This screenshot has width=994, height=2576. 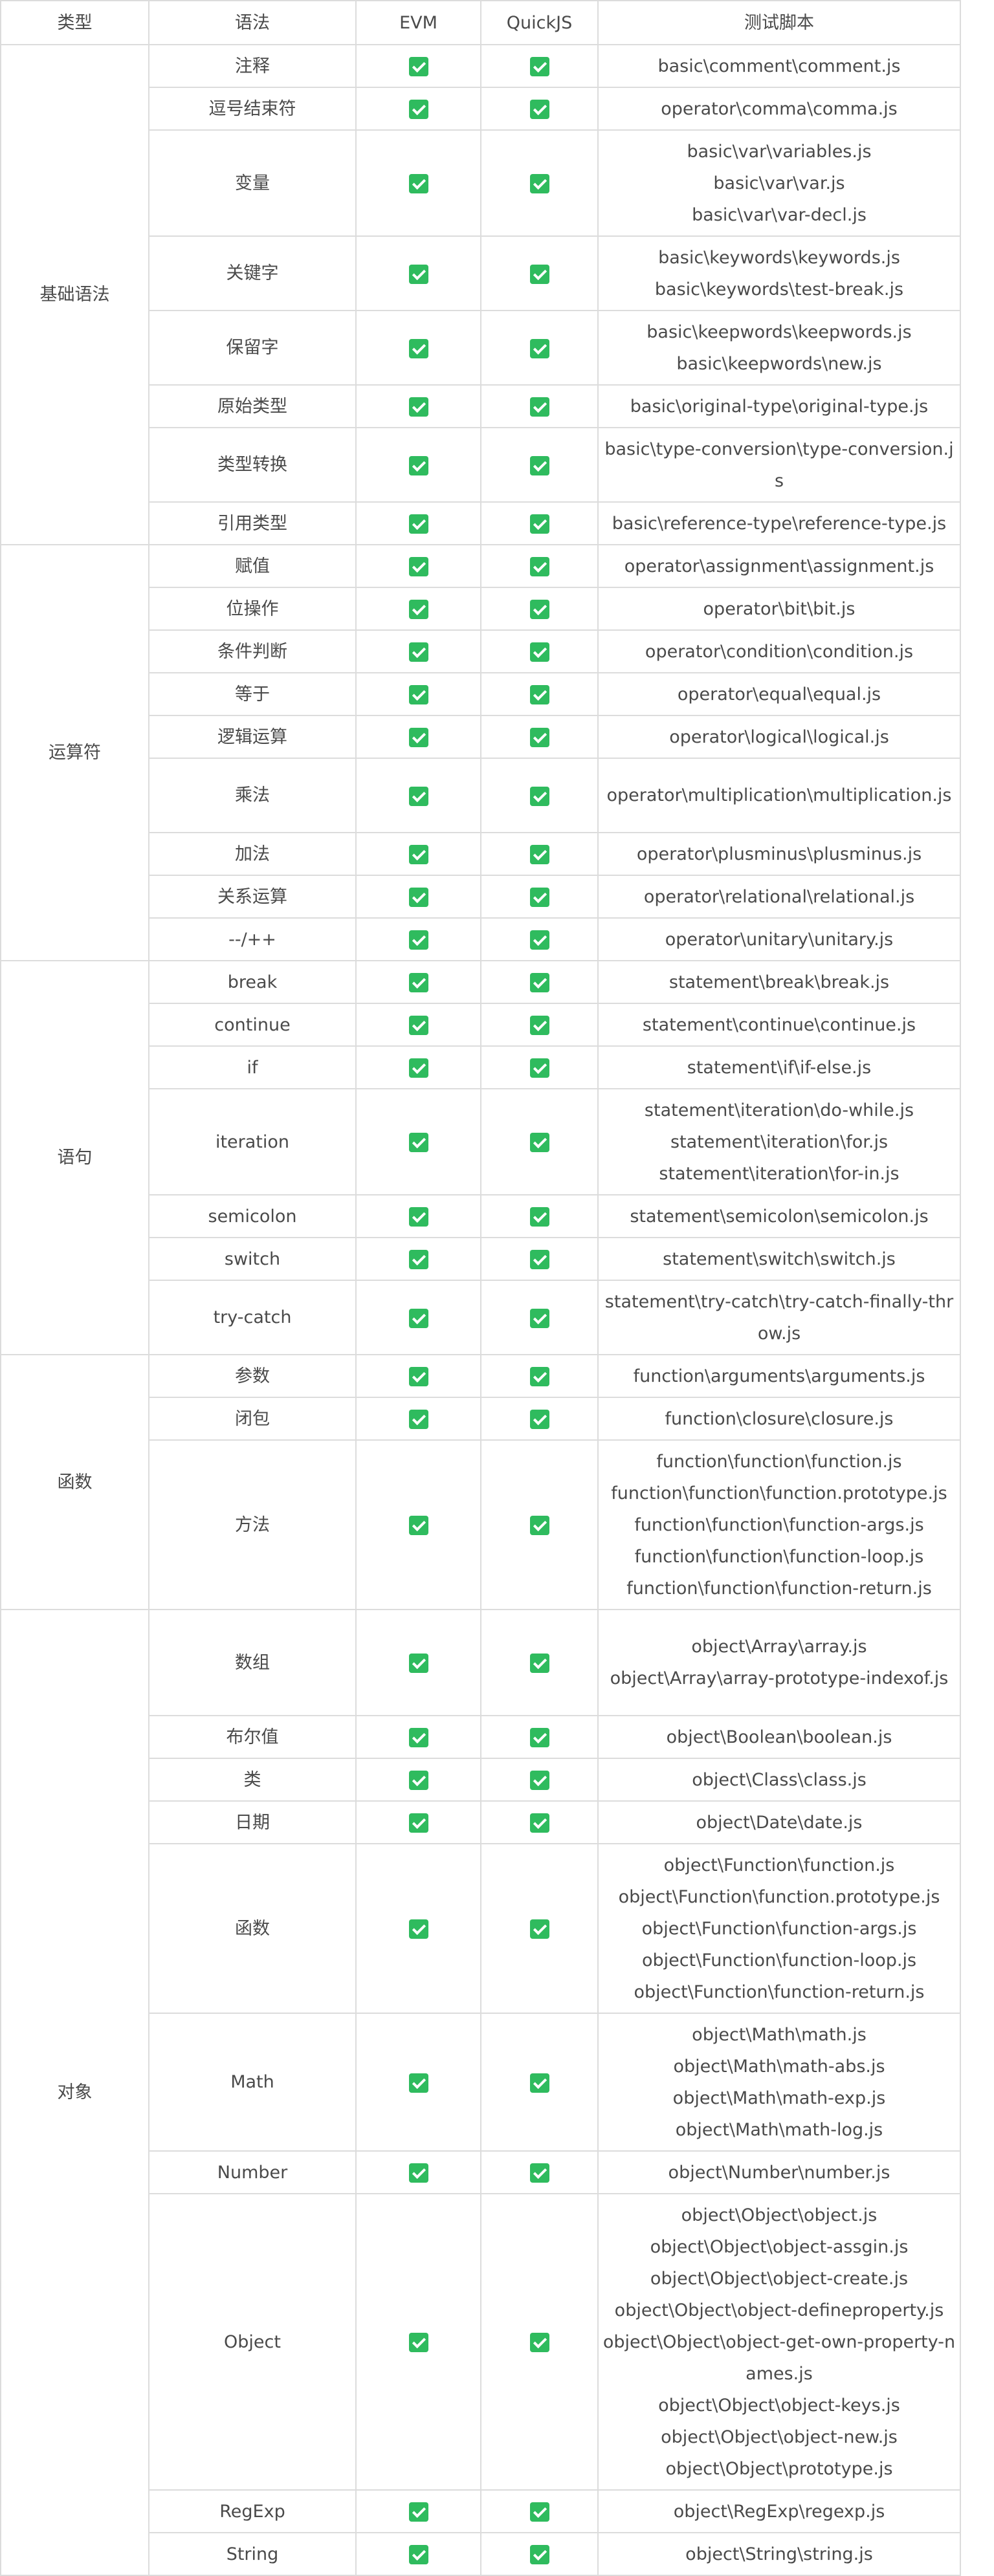 I want to click on test-script-path: statement\iteration\do-while.js, so click(x=779, y=1110).